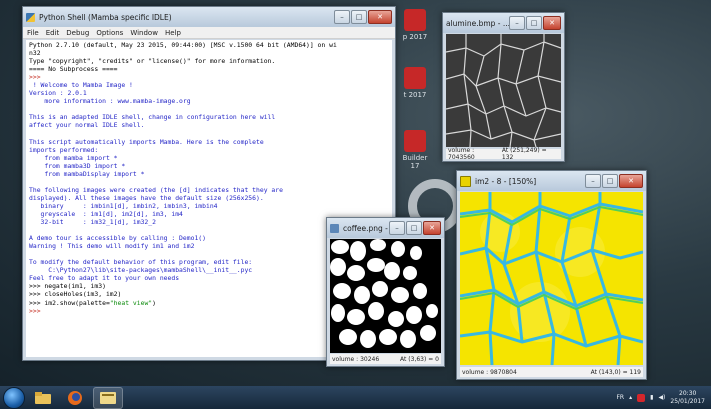  What do you see at coordinates (465, 181) in the screenshot?
I see `palette-icon` at bounding box center [465, 181].